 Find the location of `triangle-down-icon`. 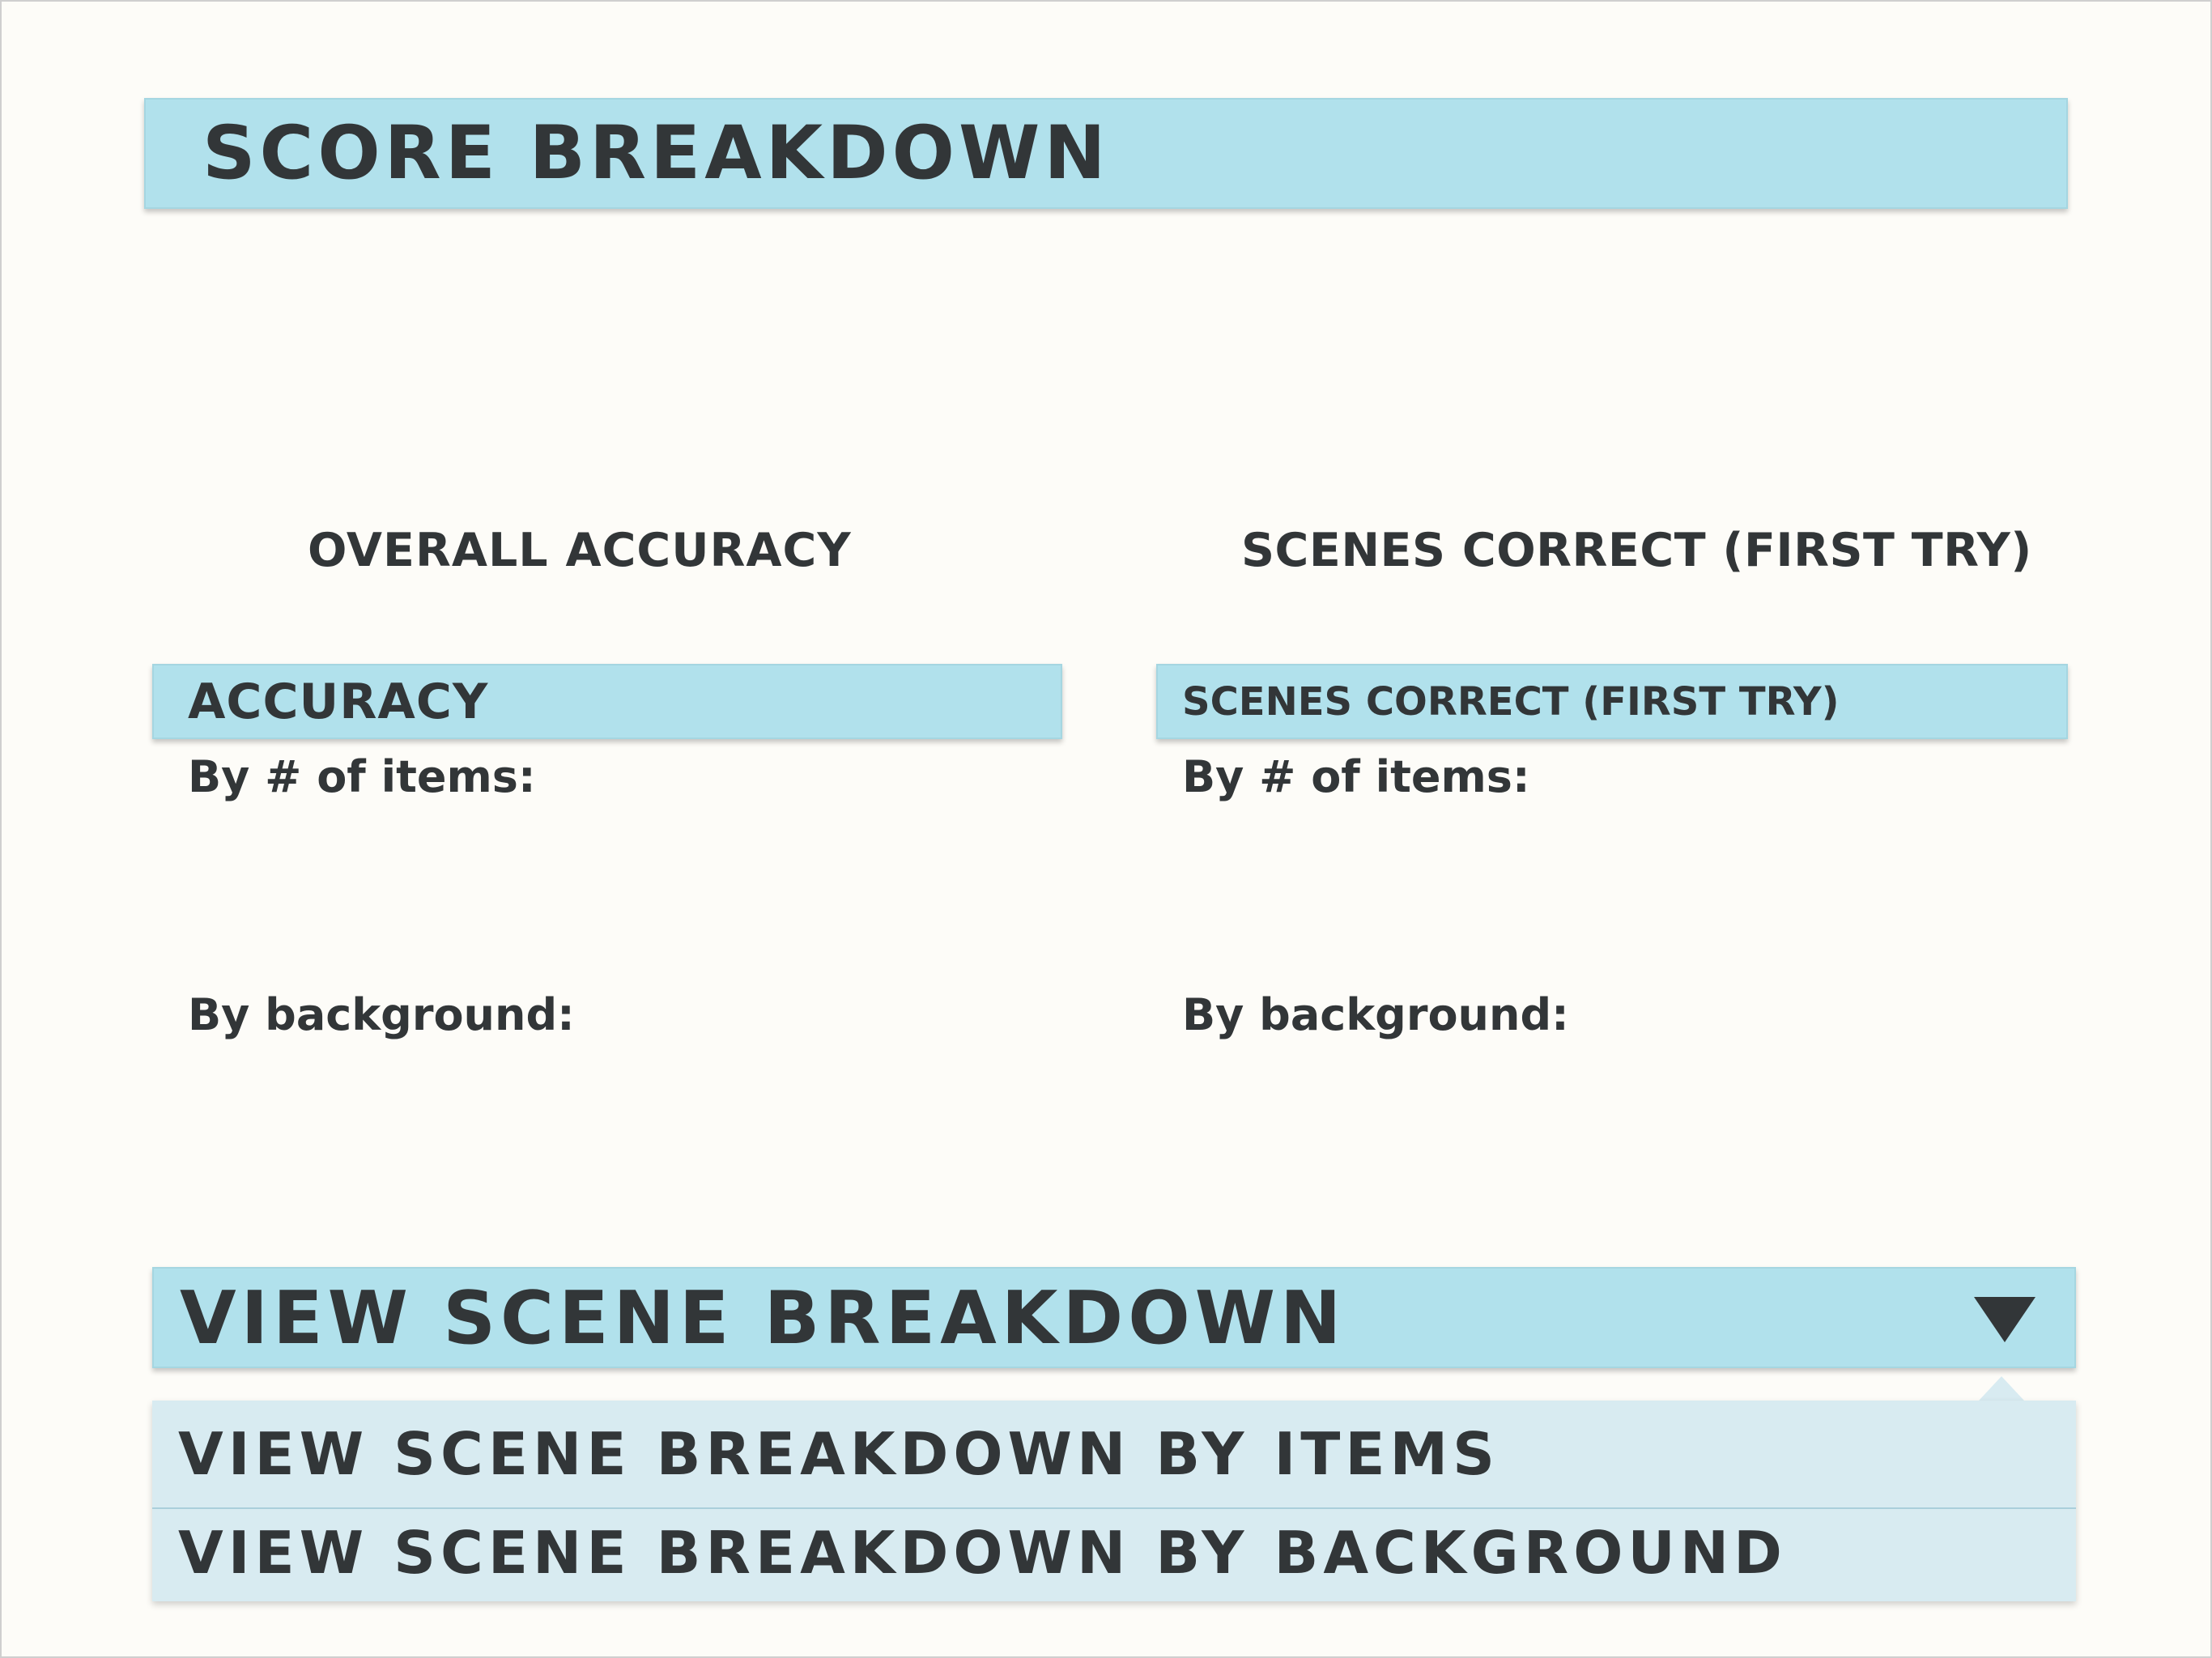

triangle-down-icon is located at coordinates (2005, 1319).